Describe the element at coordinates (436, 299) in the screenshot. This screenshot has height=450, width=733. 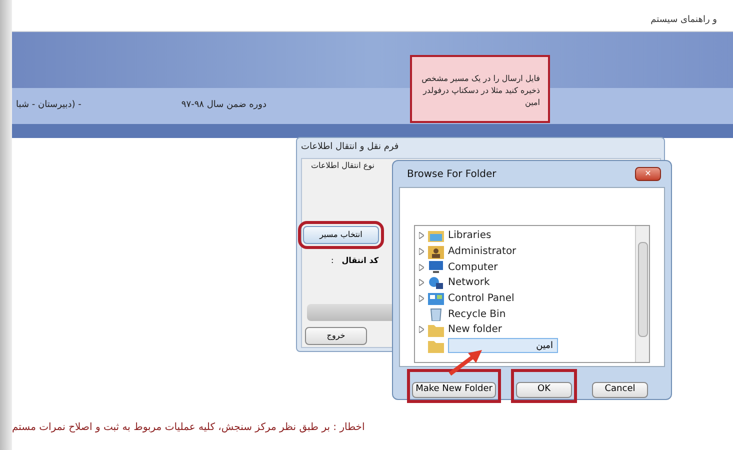
I see `control-panel-icon` at that location.